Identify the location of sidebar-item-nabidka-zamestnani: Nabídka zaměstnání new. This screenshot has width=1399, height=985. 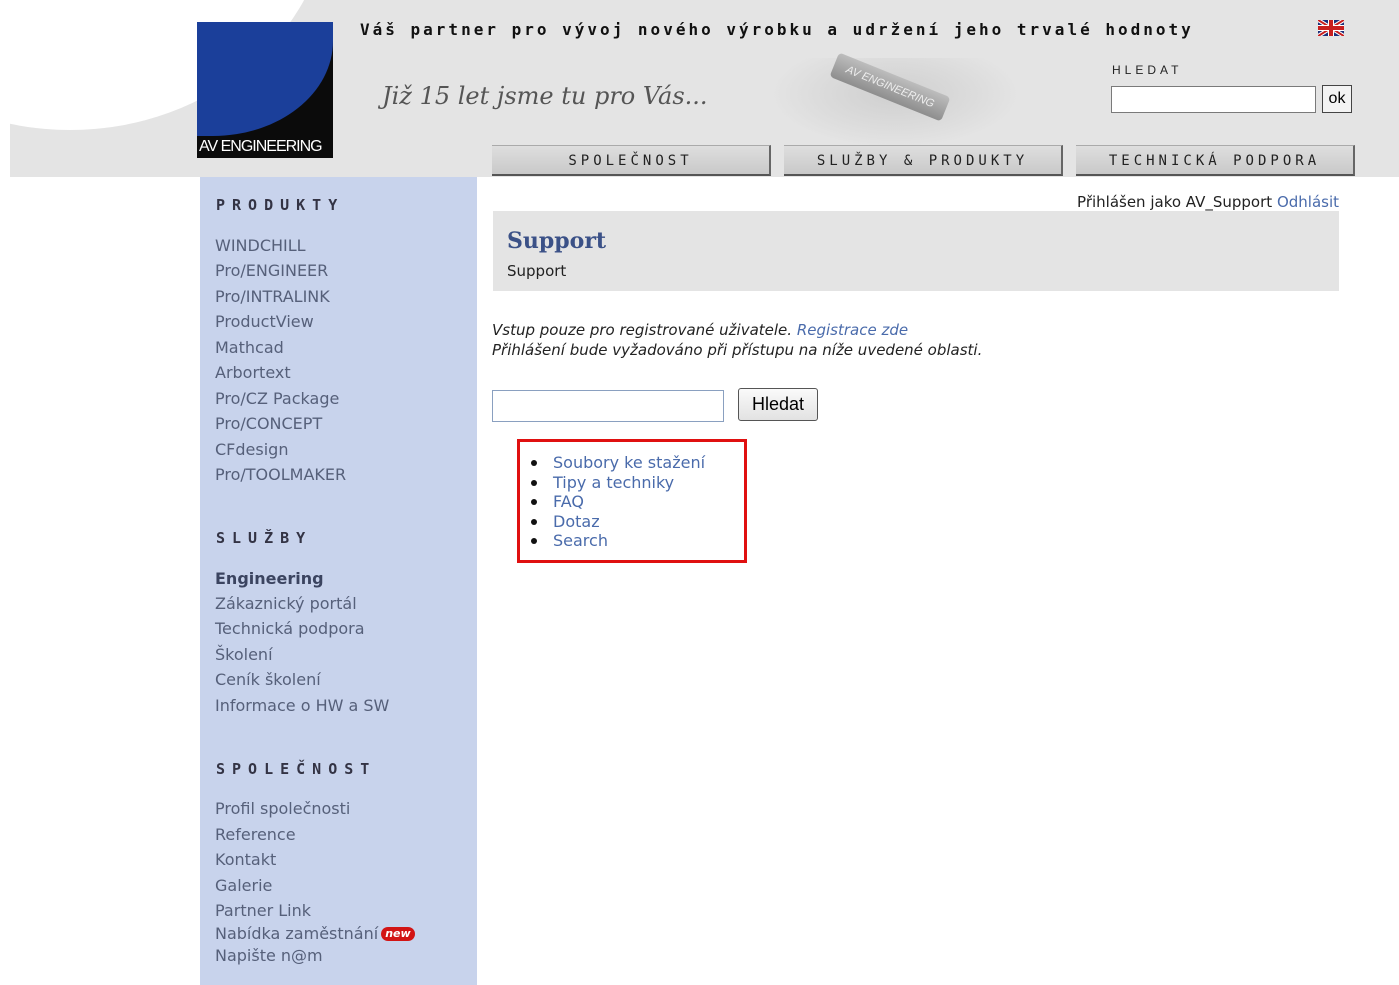
(315, 933).